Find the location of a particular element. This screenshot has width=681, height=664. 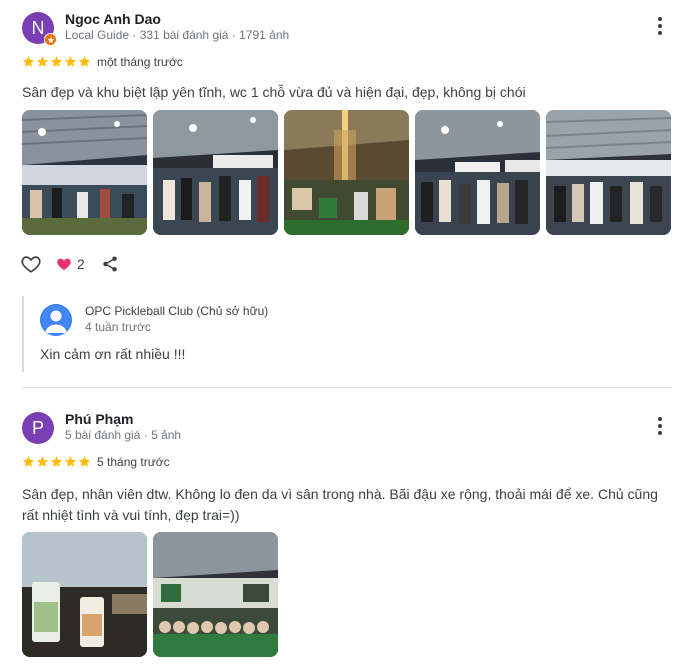

review-actions: 2 is located at coordinates (69, 264).